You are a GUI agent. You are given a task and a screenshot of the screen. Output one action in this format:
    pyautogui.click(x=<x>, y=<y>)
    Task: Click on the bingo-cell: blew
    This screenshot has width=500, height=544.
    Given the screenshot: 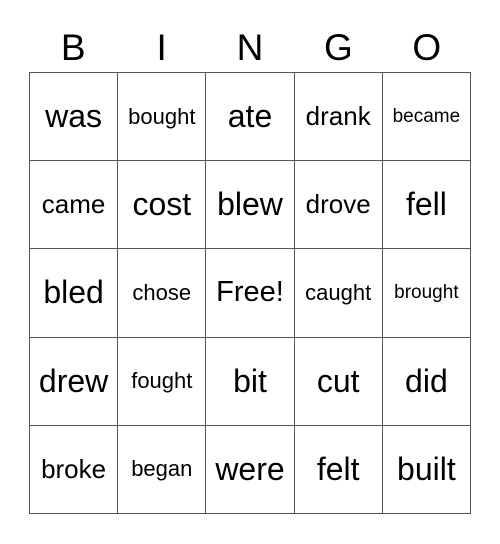 What is the action you would take?
    pyautogui.click(x=250, y=205)
    